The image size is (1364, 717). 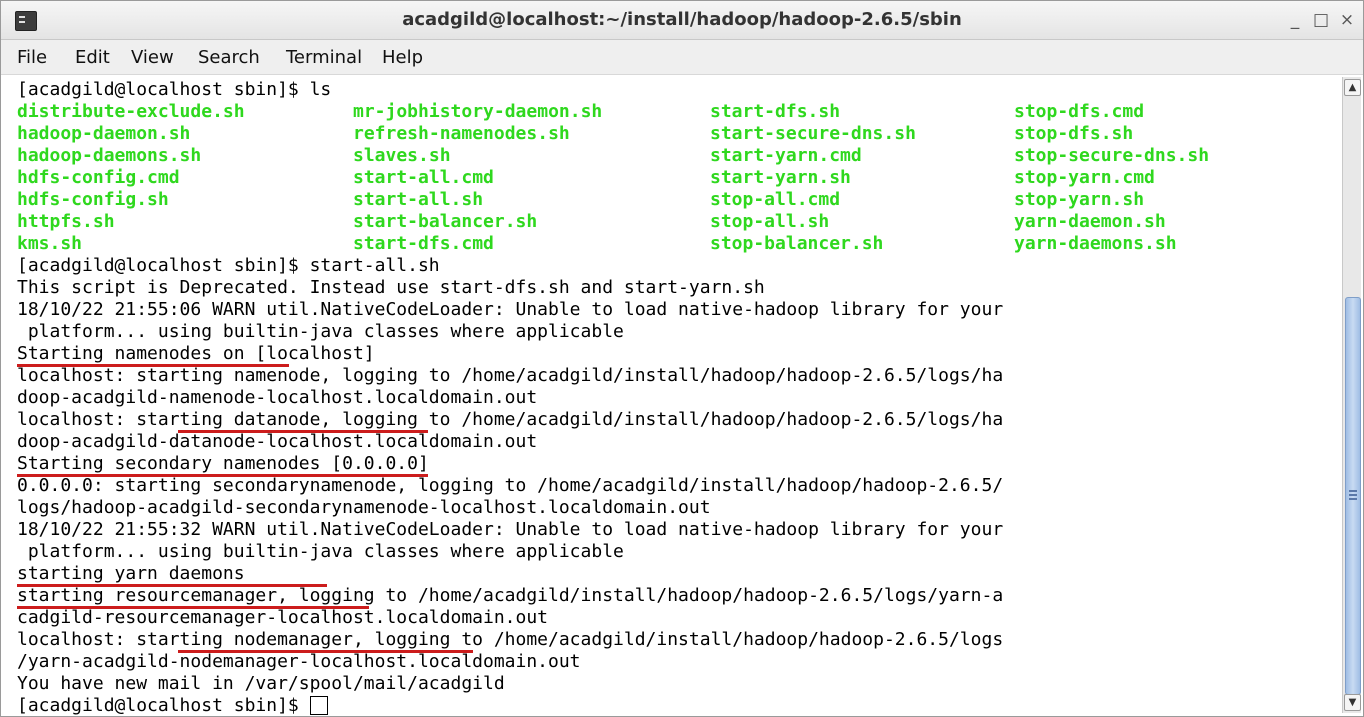 I want to click on minimize-icon: _, so click(x=1295, y=20).